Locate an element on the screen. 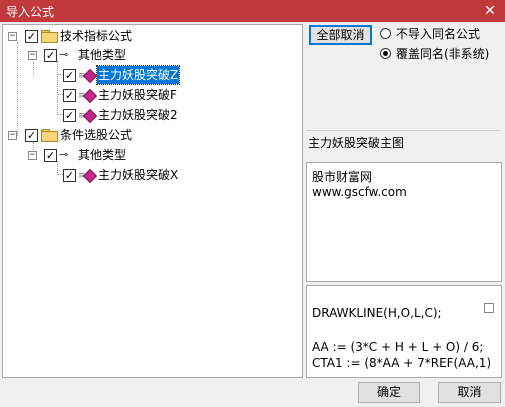 The width and height of the screenshot is (505, 407). tree-item: ✓ ≡ 主力妖股突破X is located at coordinates (148, 175).